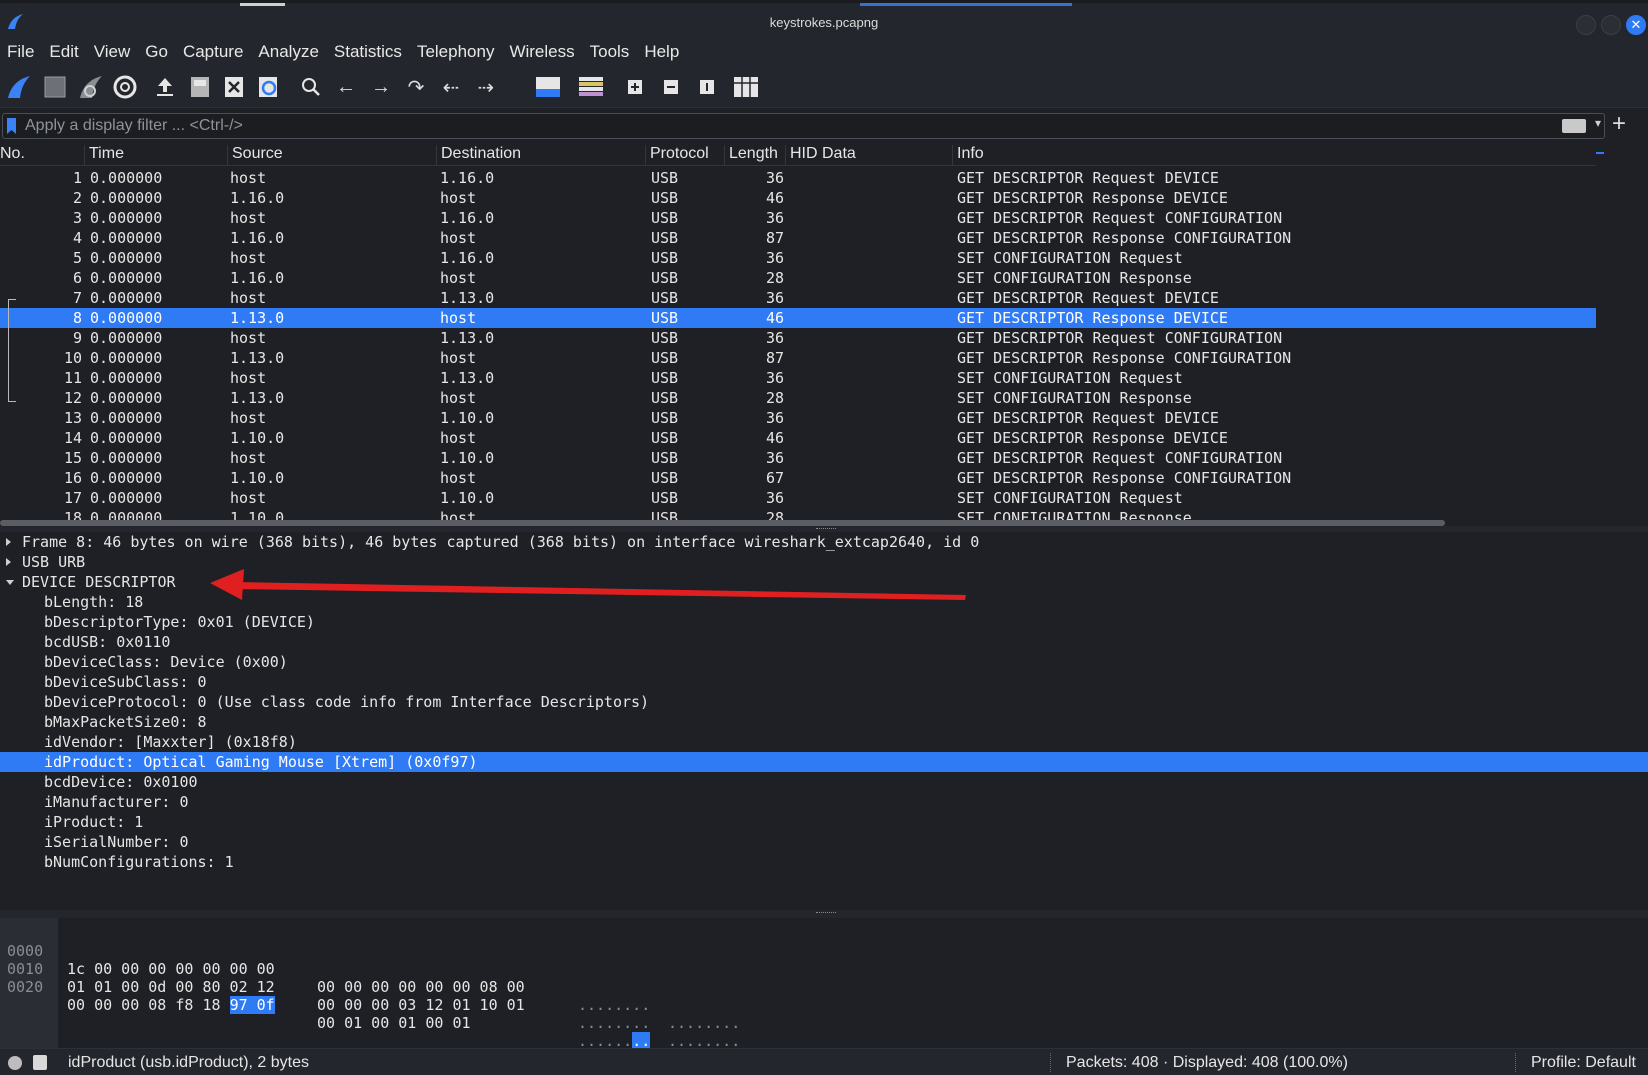 The width and height of the screenshot is (1648, 1075). Describe the element at coordinates (1574, 126) in the screenshot. I see `apply-filter-arrow-icon` at that location.